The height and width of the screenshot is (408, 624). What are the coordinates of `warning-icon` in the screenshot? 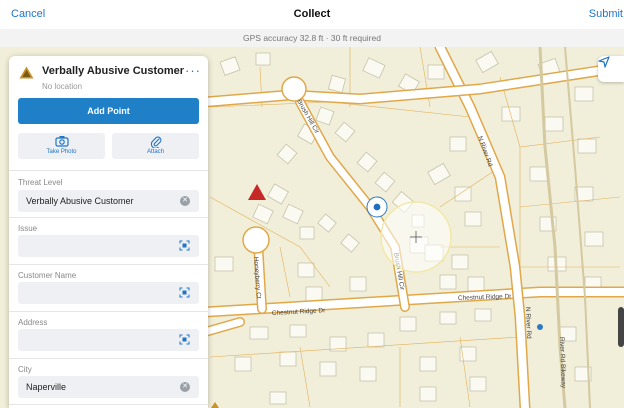 It's located at (26, 72).